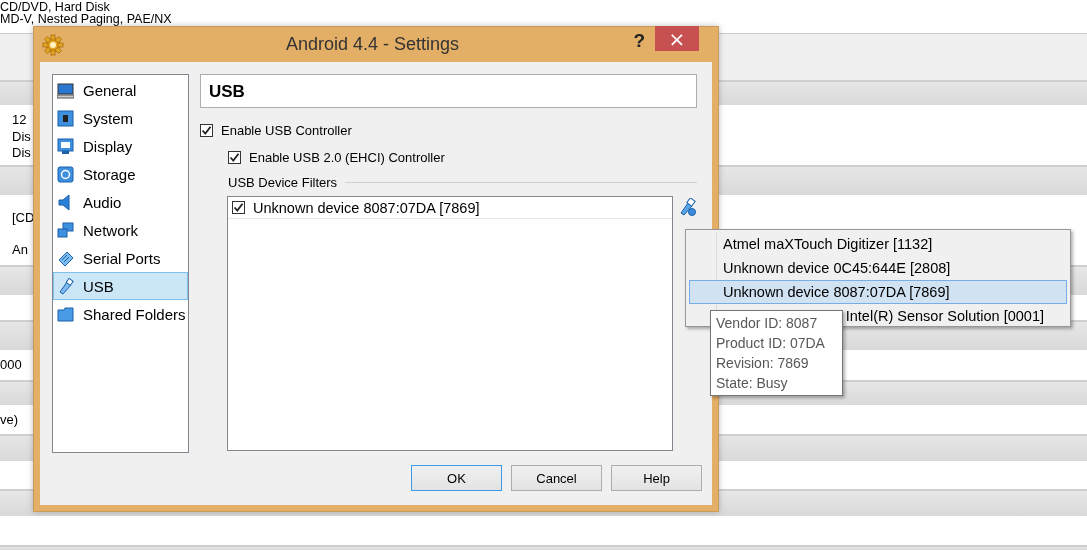  Describe the element at coordinates (120, 286) in the screenshot. I see `sidebar-item: USB` at that location.